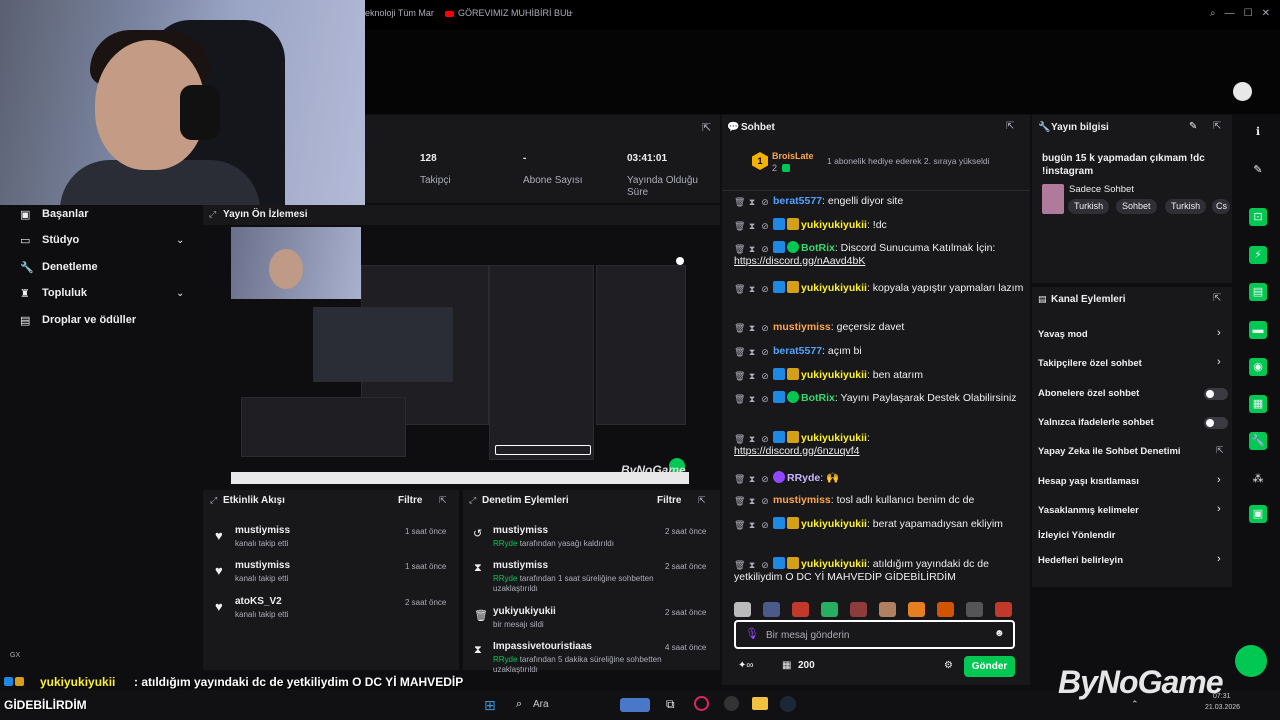  Describe the element at coordinates (399, 13) in the screenshot. I see `browser-tab: eknoloji Tüm Mar` at that location.